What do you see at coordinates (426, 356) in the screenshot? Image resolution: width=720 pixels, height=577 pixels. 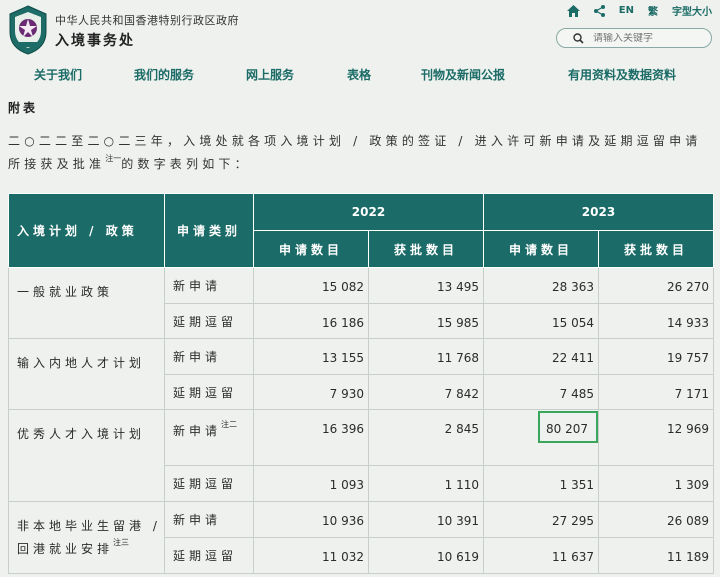 I see `cell-value: 11 768` at bounding box center [426, 356].